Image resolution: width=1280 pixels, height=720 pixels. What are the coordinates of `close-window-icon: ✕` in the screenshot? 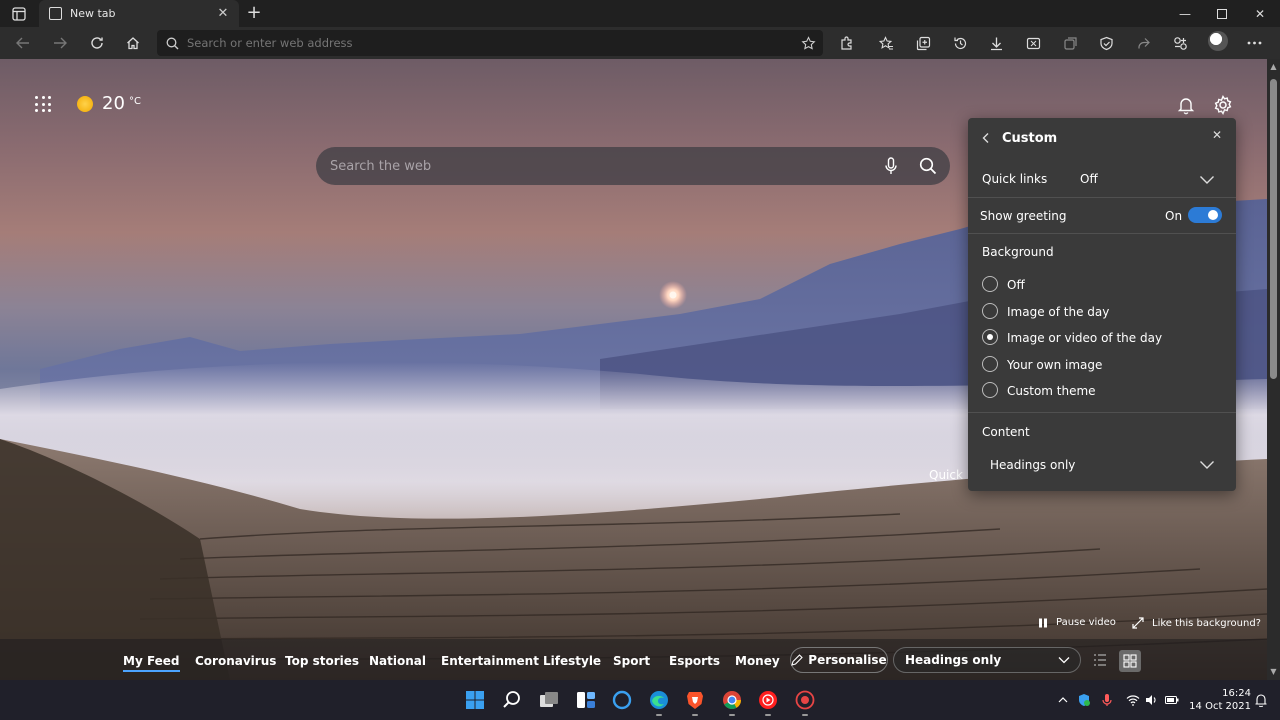 It's located at (1260, 13).